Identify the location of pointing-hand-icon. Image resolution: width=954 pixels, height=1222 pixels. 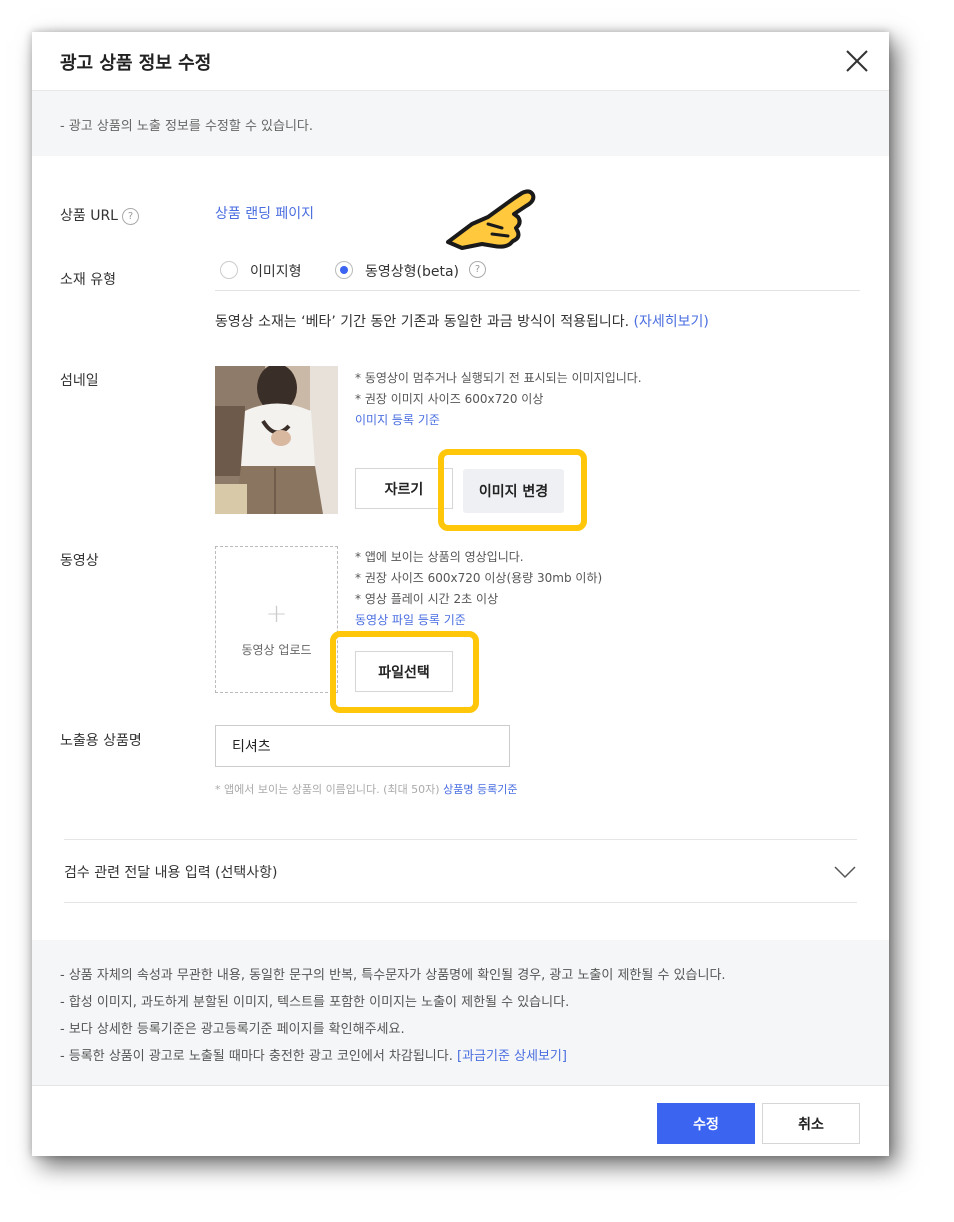
(491, 219).